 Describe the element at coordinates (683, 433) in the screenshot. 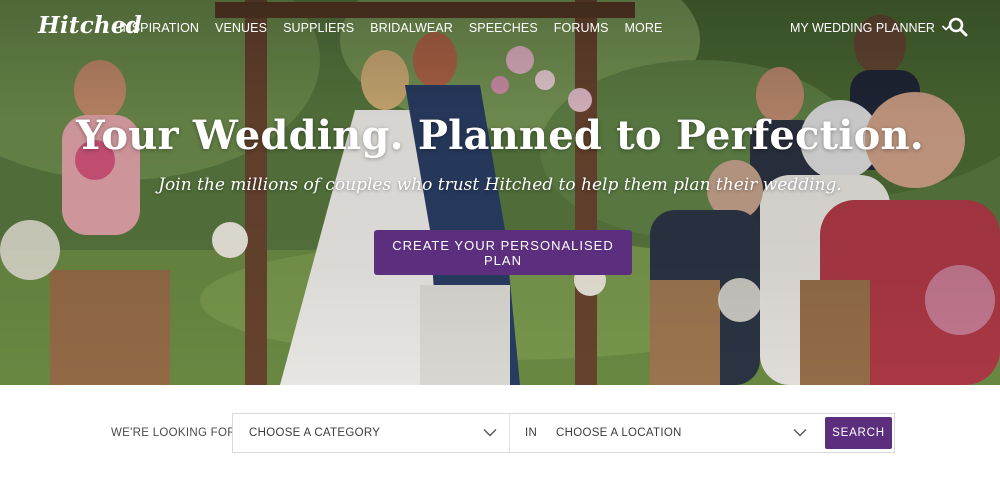

I see `location-select: CHOOSE A LOCATION` at that location.